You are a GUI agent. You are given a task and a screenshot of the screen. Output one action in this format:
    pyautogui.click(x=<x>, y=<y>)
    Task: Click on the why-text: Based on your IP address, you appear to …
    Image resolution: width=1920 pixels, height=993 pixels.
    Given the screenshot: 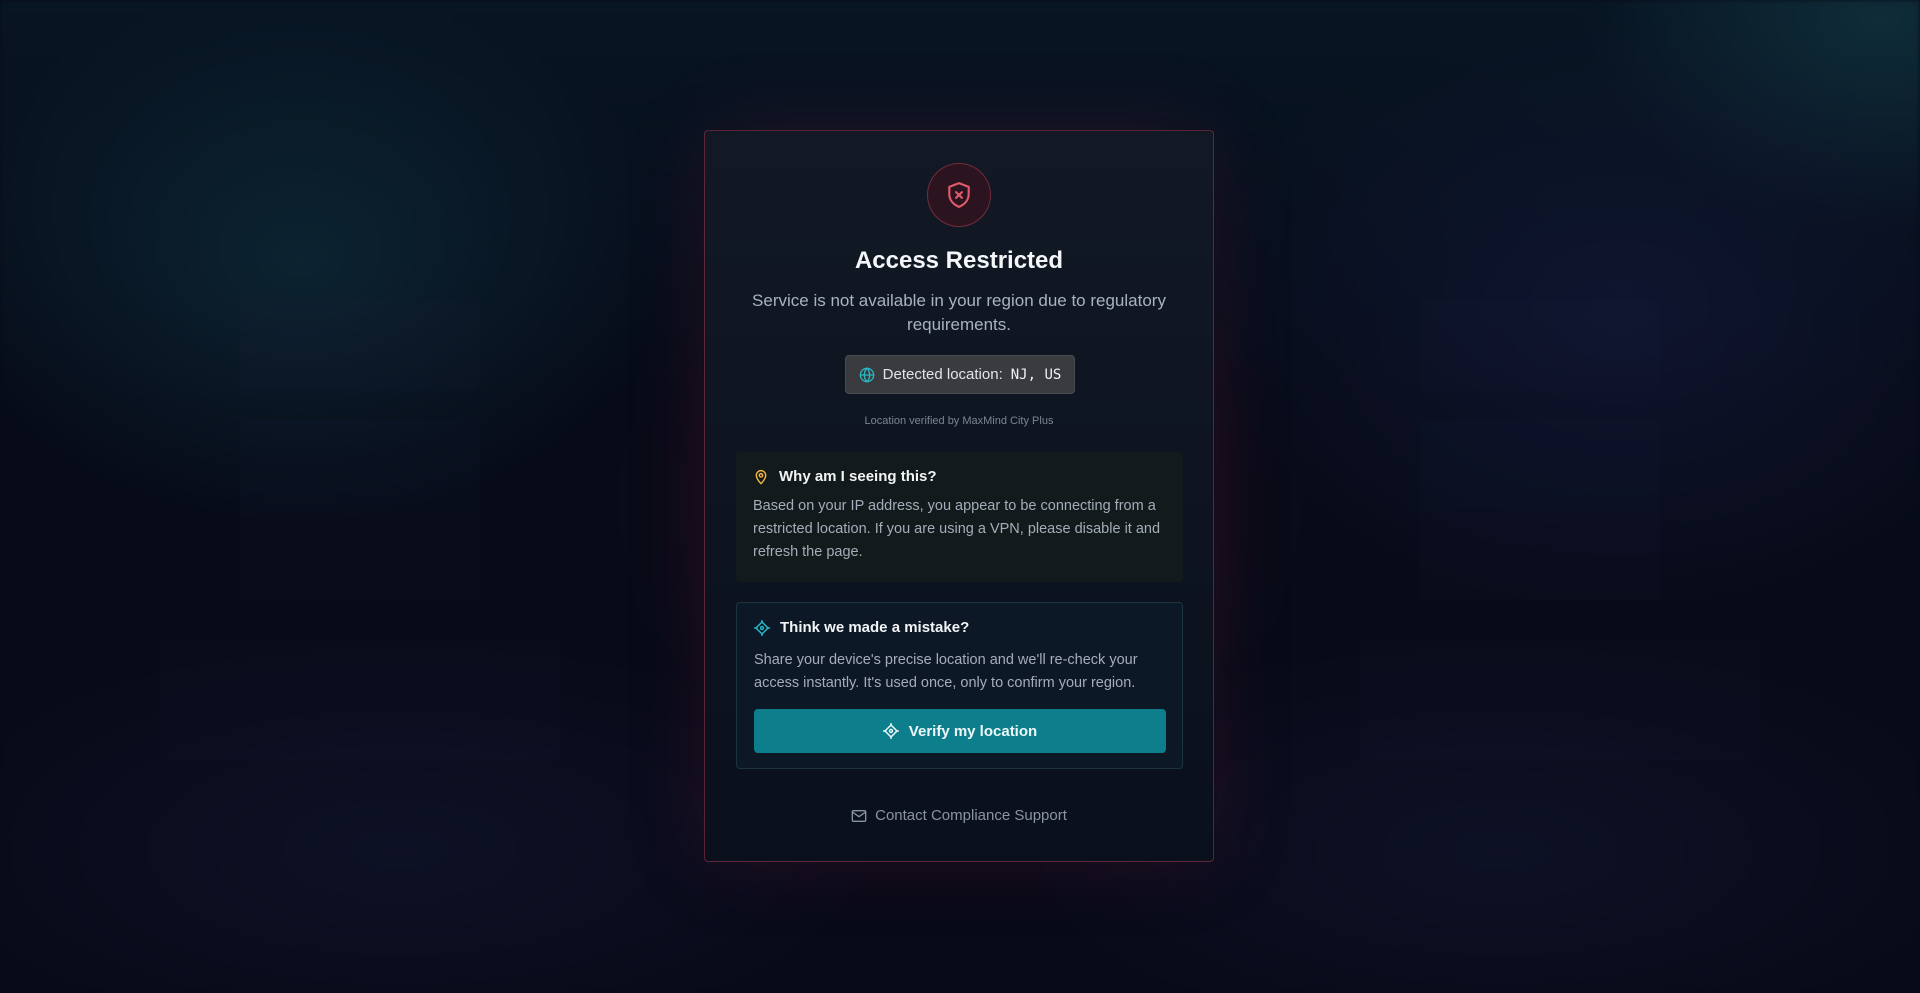 What is the action you would take?
    pyautogui.click(x=957, y=529)
    